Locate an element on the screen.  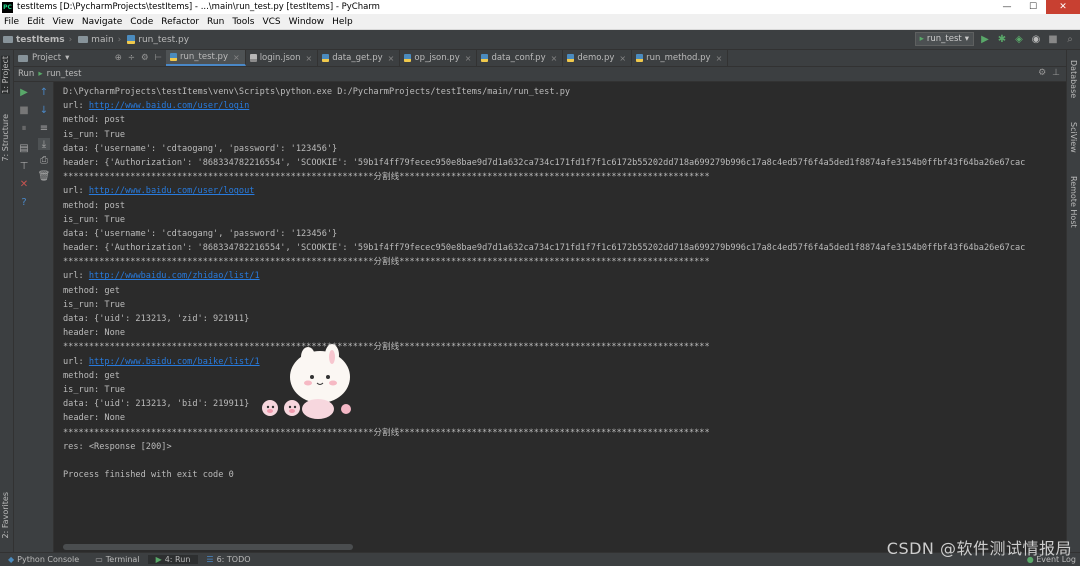
close-run-icon: ✕ is located at coordinates (24, 184).